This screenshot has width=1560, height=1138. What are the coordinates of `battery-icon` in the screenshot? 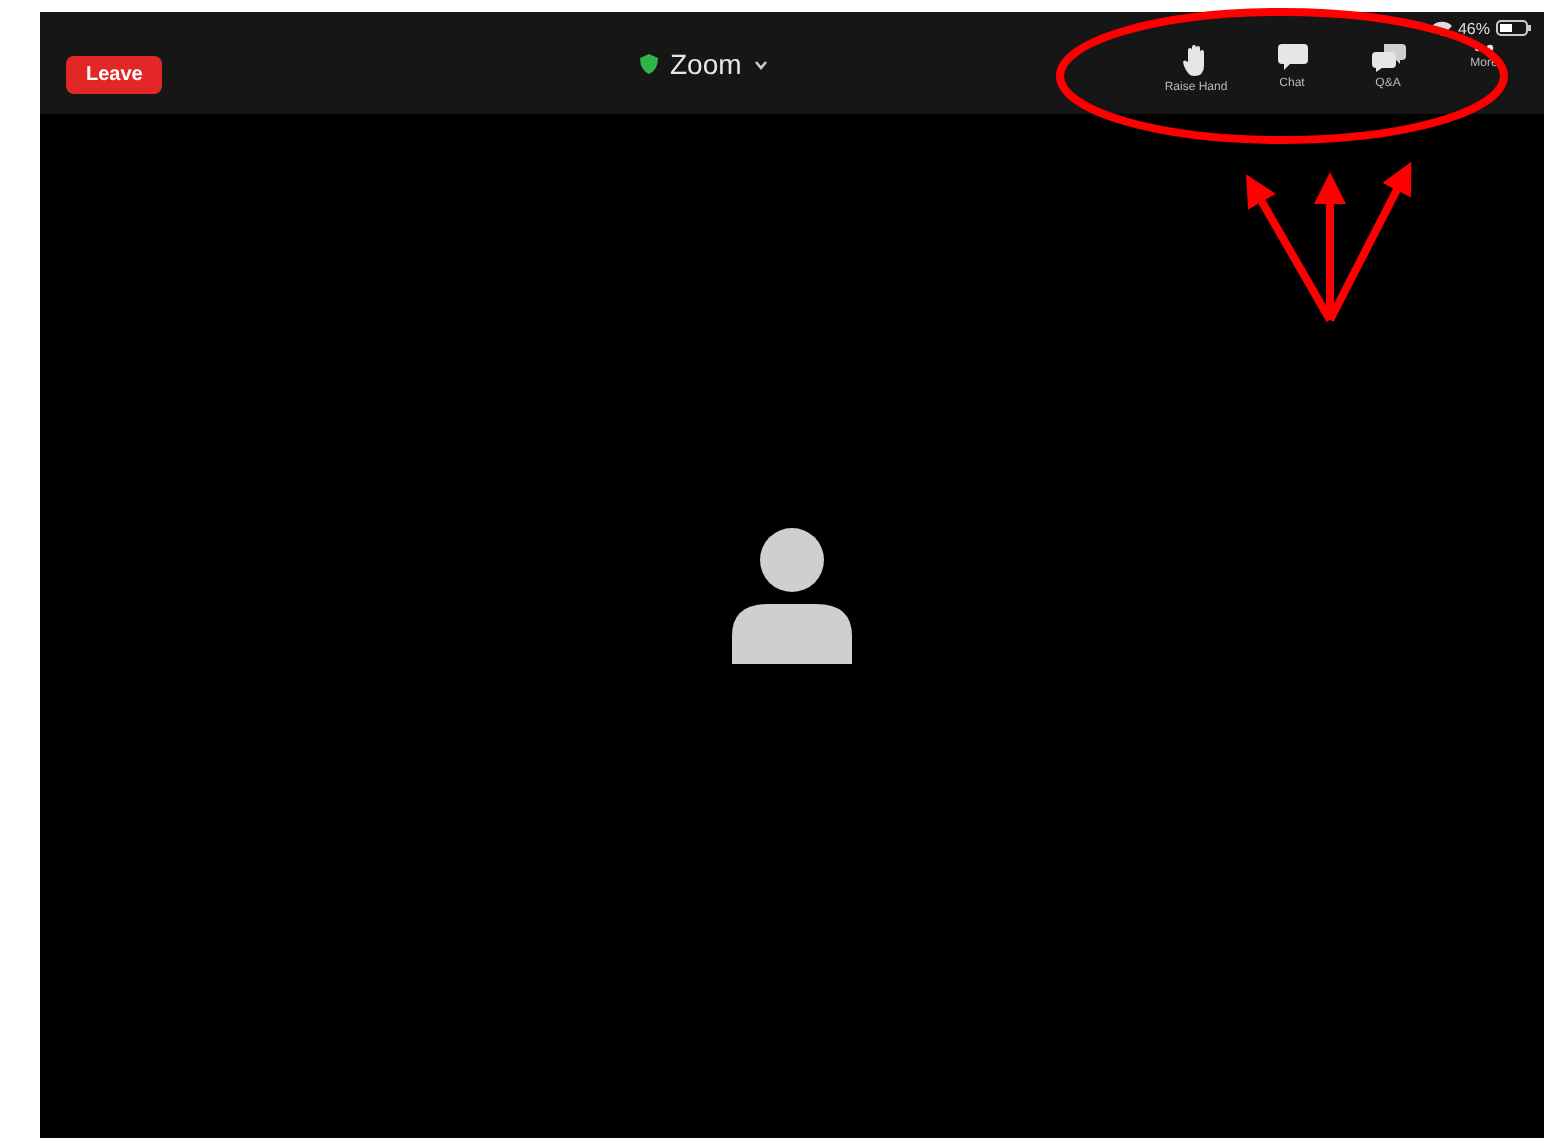 It's located at (1514, 28).